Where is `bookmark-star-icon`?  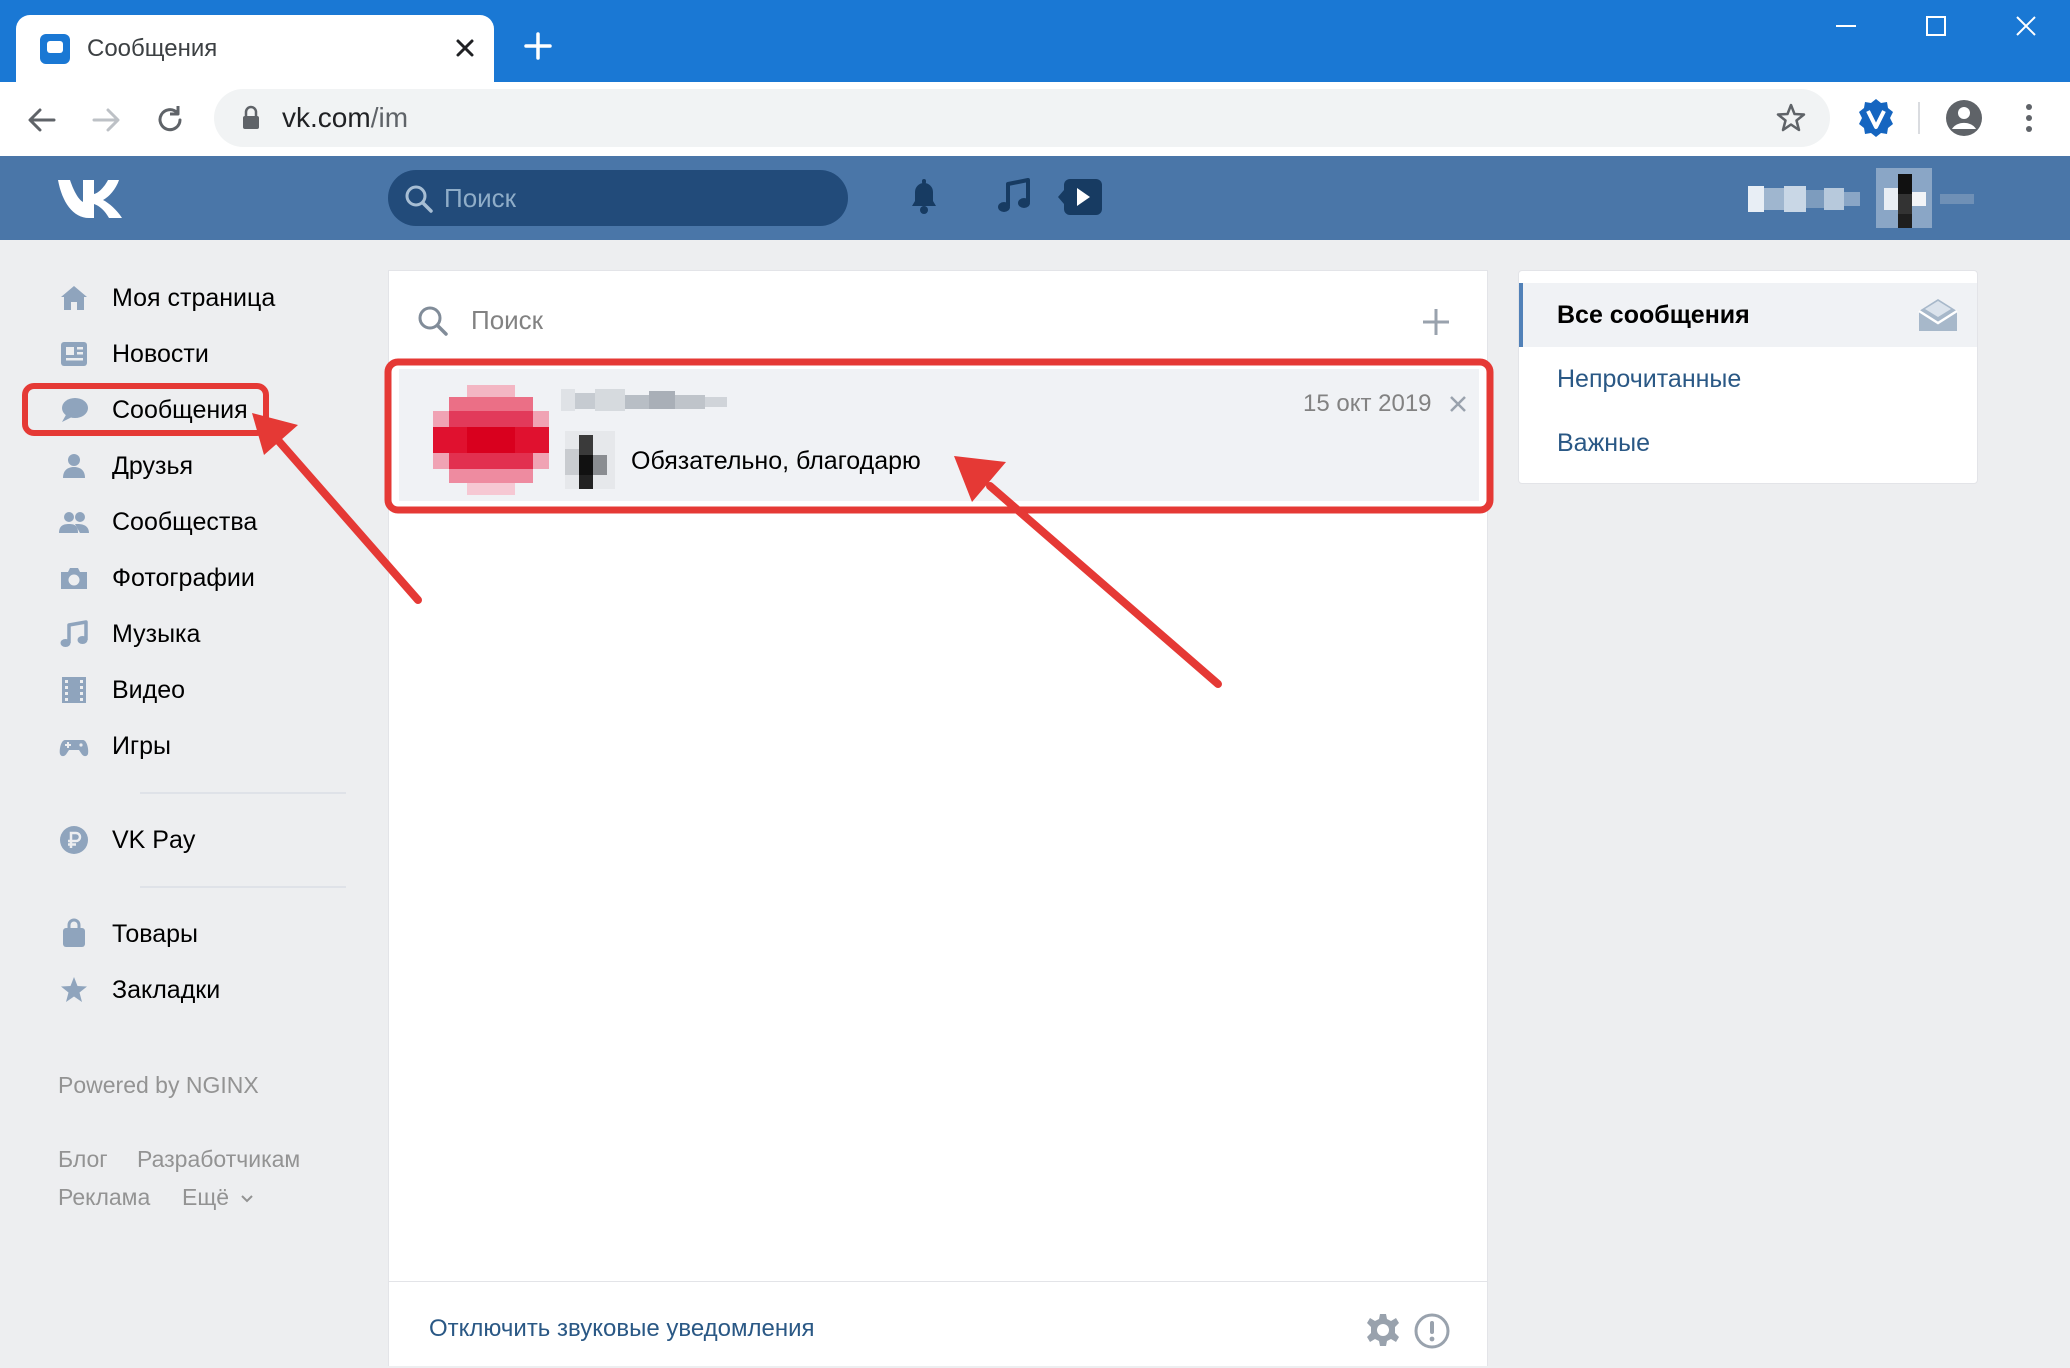 bookmark-star-icon is located at coordinates (1791, 118).